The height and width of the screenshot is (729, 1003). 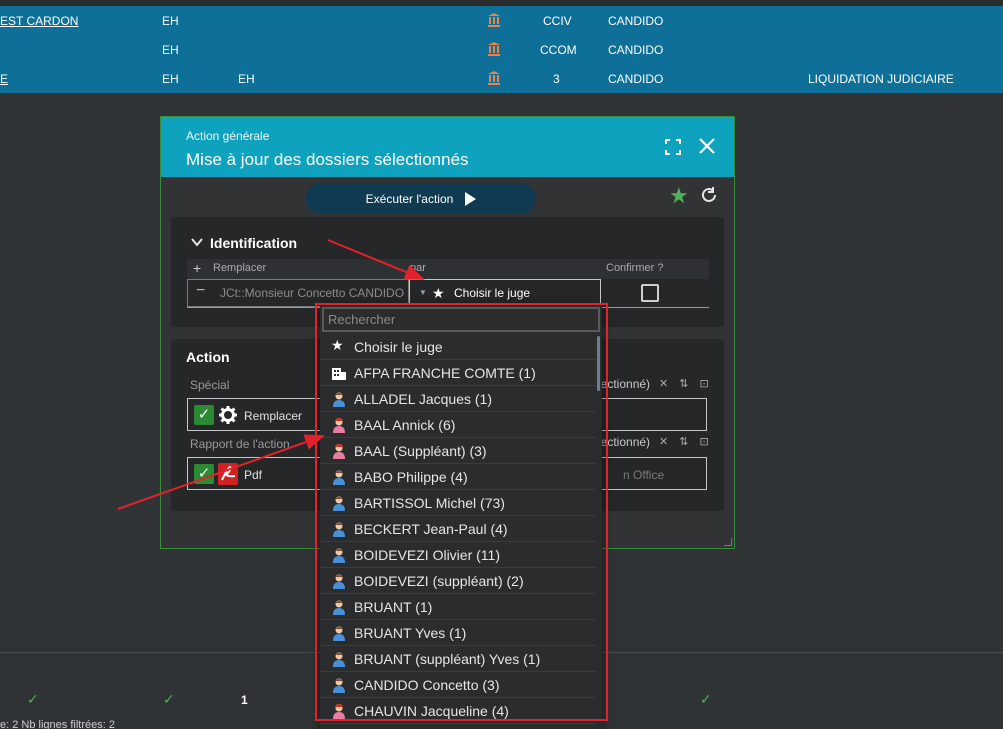 What do you see at coordinates (598, 363) in the screenshot?
I see `scrollbar` at bounding box center [598, 363].